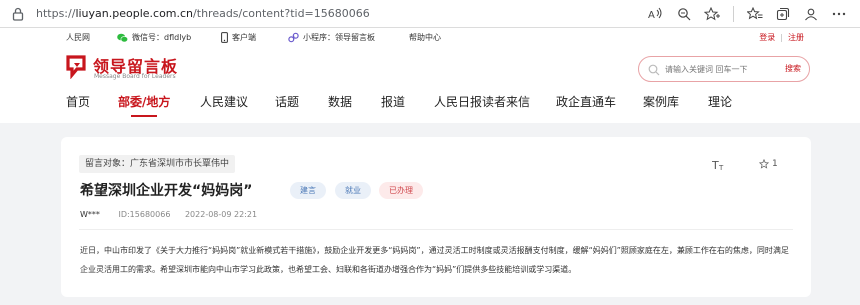  I want to click on collections-icon, so click(783, 14).